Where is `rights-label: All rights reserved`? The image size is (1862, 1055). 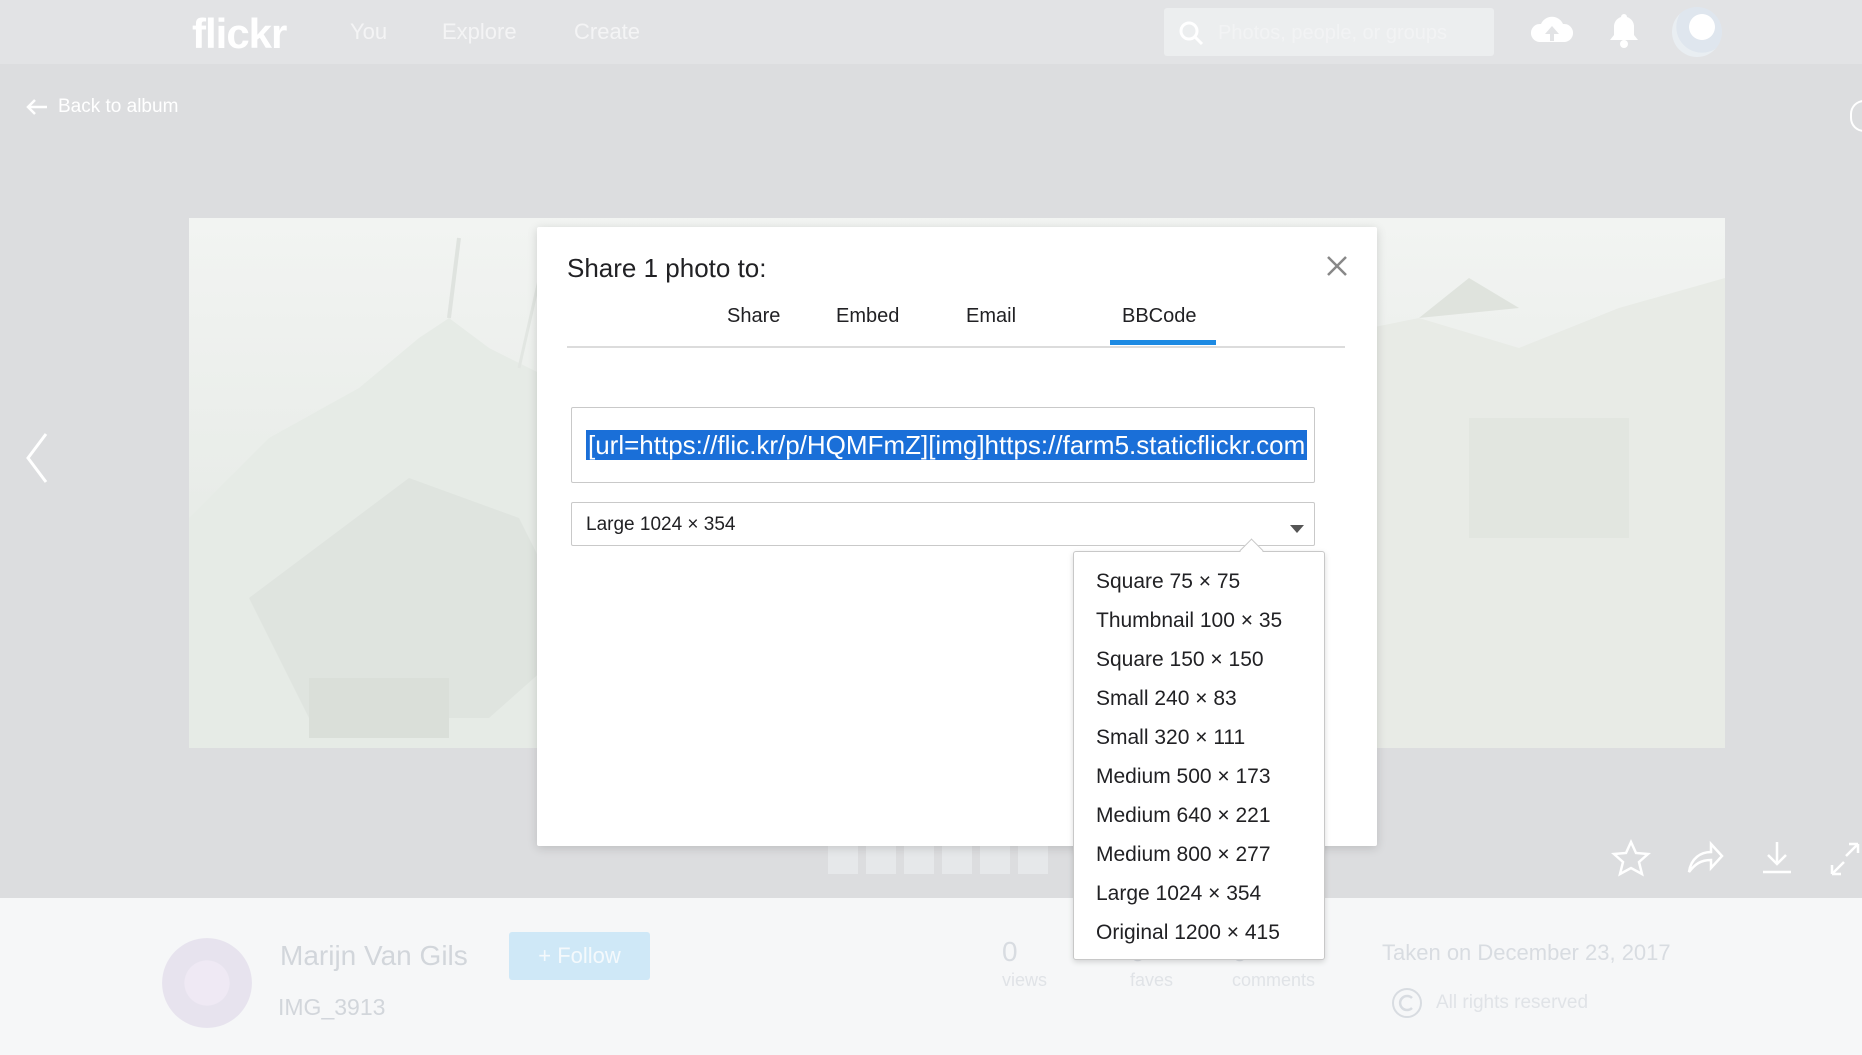 rights-label: All rights reserved is located at coordinates (1512, 1002).